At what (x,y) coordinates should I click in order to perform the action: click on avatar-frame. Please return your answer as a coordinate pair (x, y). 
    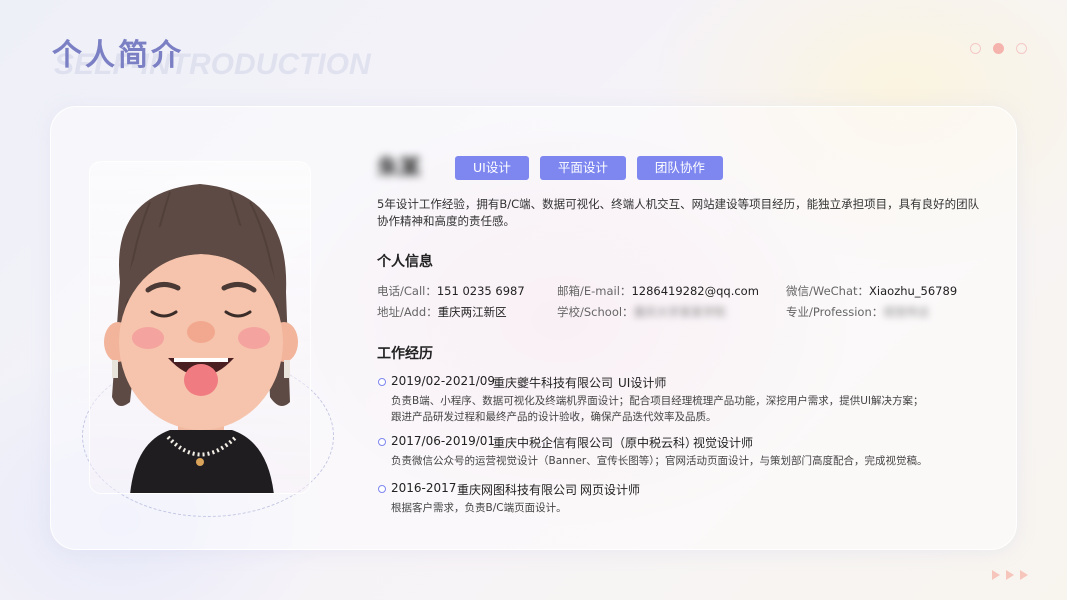
    Looking at the image, I should click on (200, 327).